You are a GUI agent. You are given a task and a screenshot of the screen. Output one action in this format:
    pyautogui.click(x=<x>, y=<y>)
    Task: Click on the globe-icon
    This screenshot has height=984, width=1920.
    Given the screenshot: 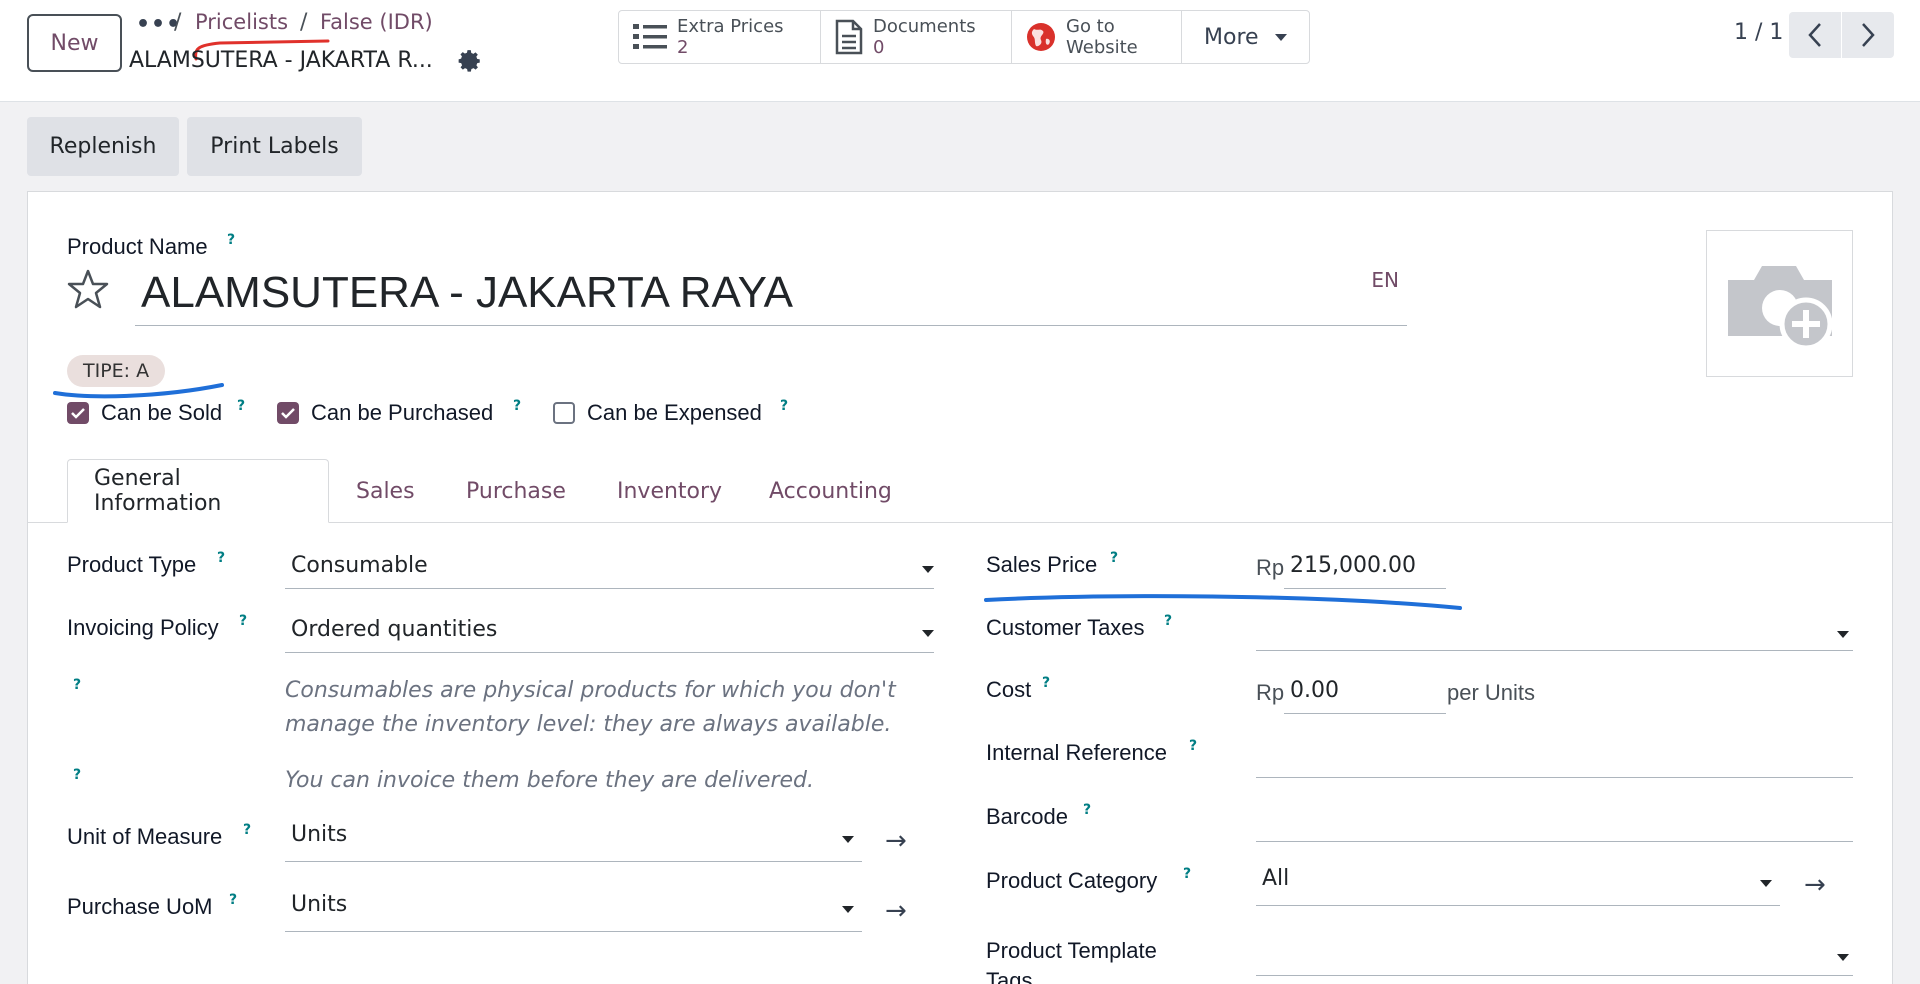 What is the action you would take?
    pyautogui.click(x=1041, y=37)
    